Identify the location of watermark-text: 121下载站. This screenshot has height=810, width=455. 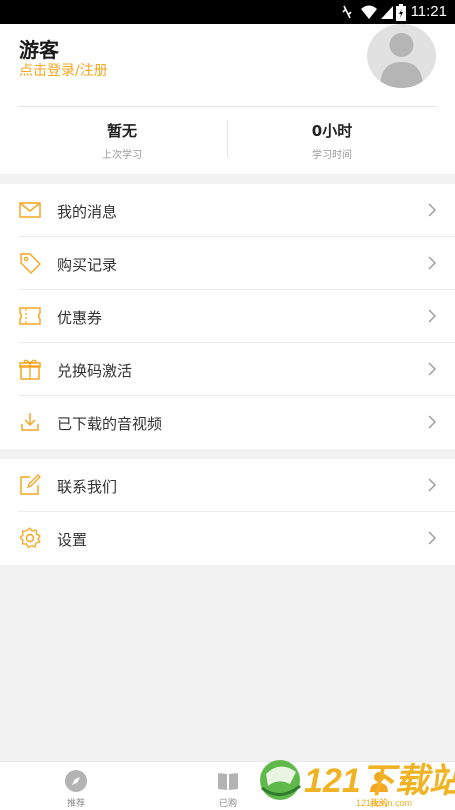
(379, 781).